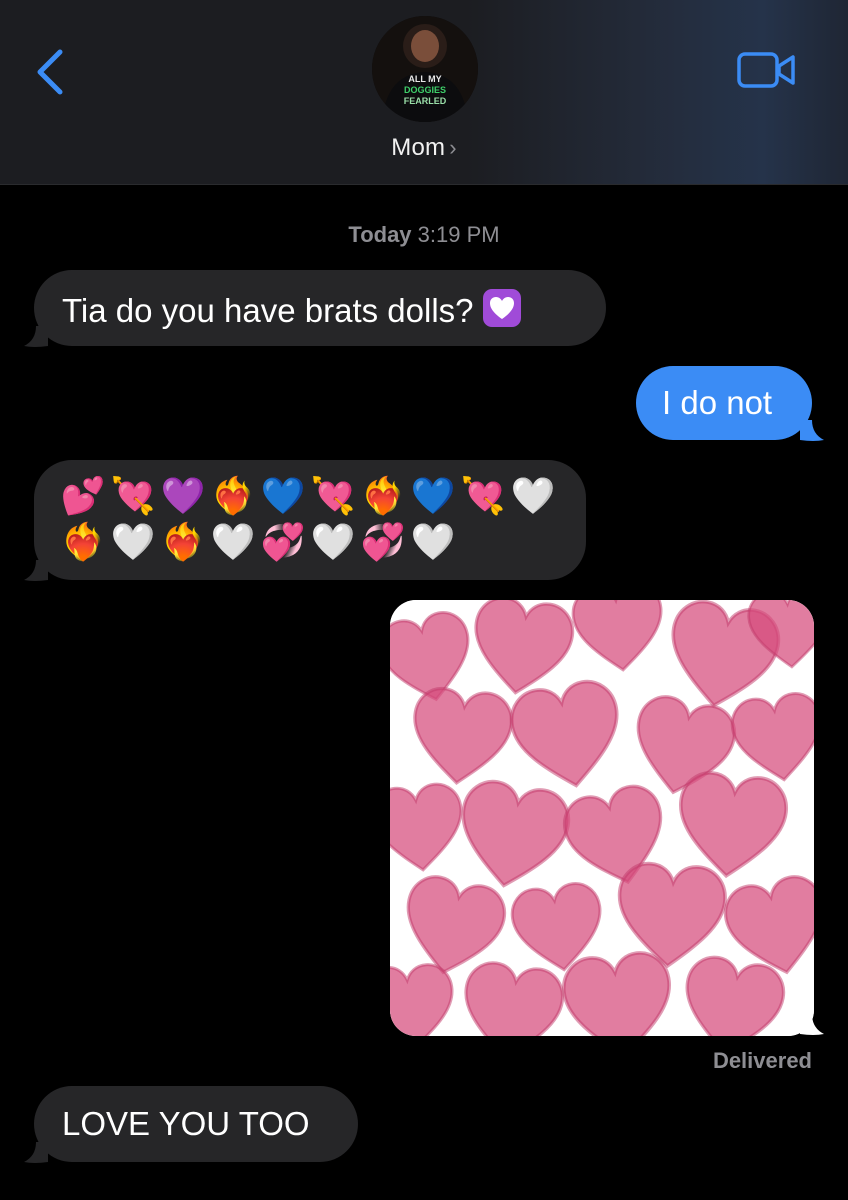 The image size is (848, 1200). What do you see at coordinates (183, 496) in the screenshot?
I see `purple-heart-emoji: 💜` at bounding box center [183, 496].